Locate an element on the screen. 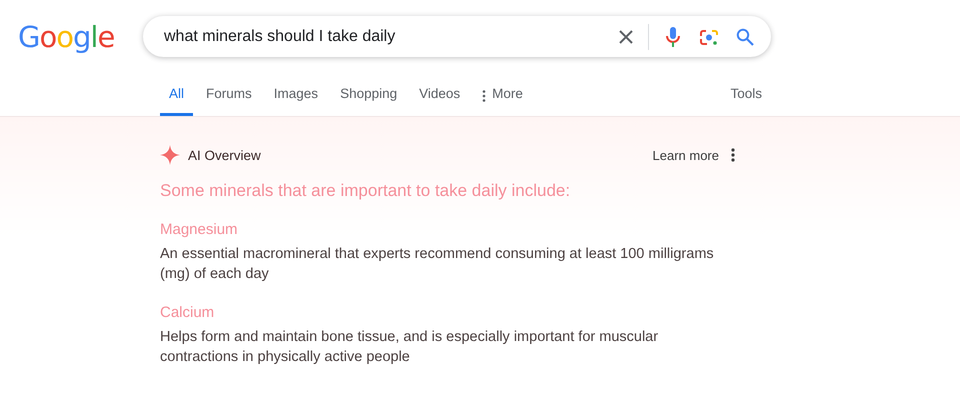  tab: More is located at coordinates (502, 97).